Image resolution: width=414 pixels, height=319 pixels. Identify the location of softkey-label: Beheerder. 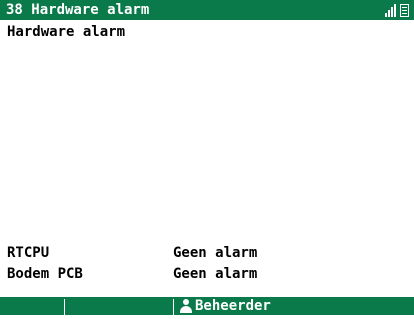
(233, 306).